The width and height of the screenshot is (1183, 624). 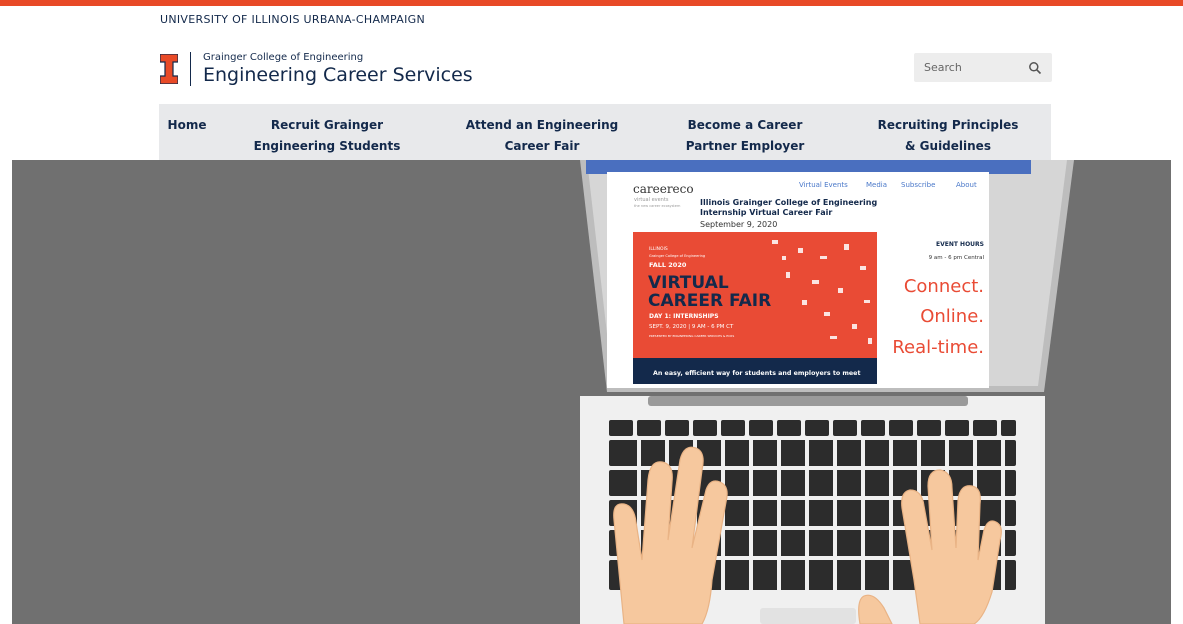 What do you see at coordinates (292, 19) in the screenshot?
I see `university-wordmark: UNIVERSITY OF ILLINOIS URBANA-CHAMPAIGN` at bounding box center [292, 19].